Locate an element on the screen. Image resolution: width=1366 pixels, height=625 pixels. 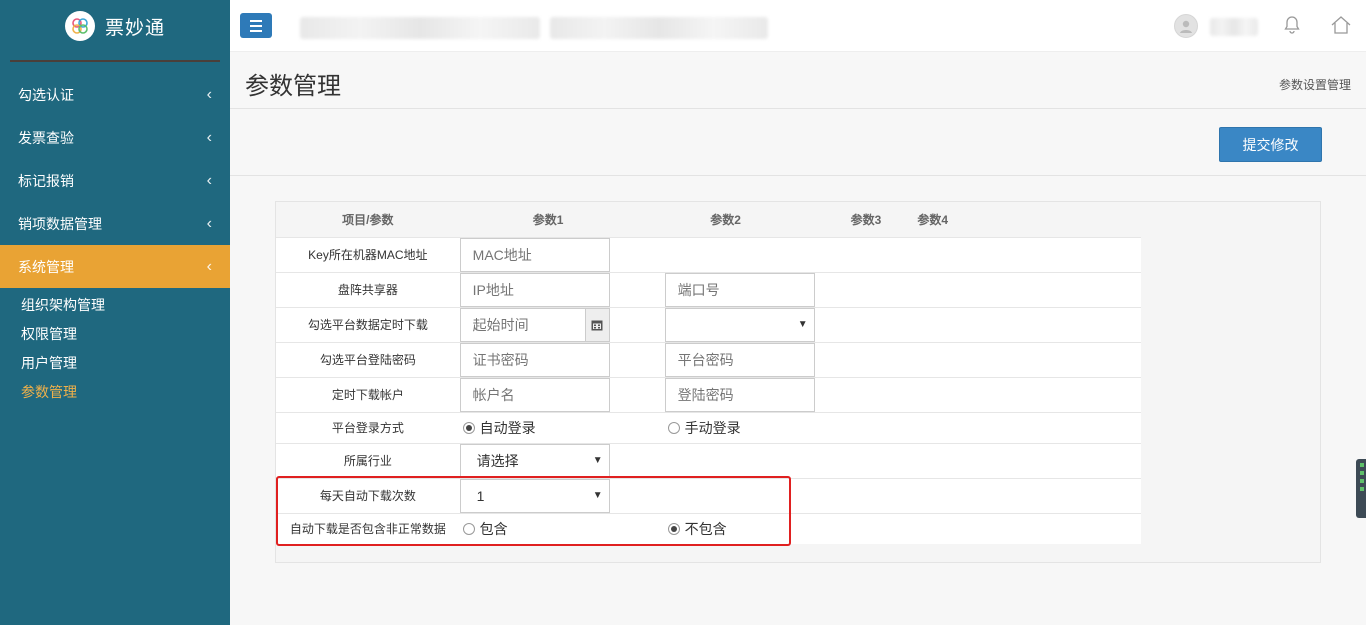
sidebar-item-system: 系统管理 ‹ is located at coordinates (115, 266).